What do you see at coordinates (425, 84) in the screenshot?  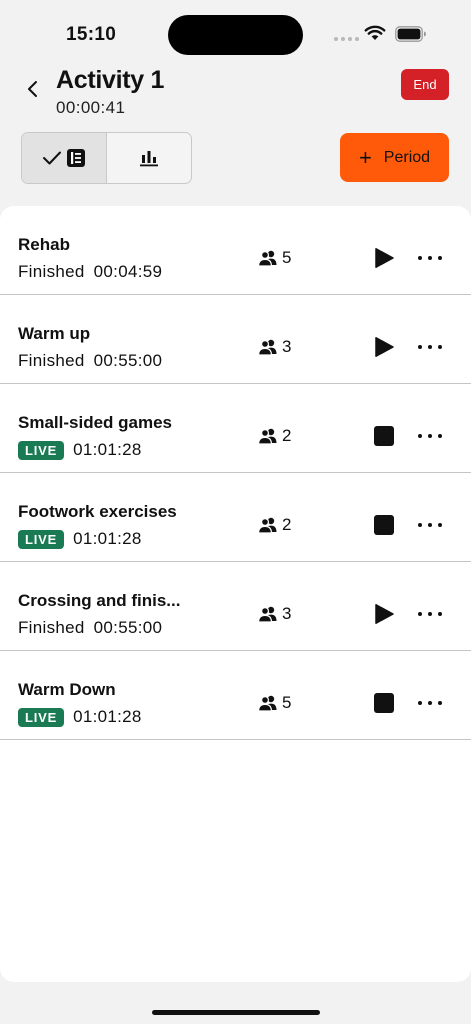 I see `end-button: End` at bounding box center [425, 84].